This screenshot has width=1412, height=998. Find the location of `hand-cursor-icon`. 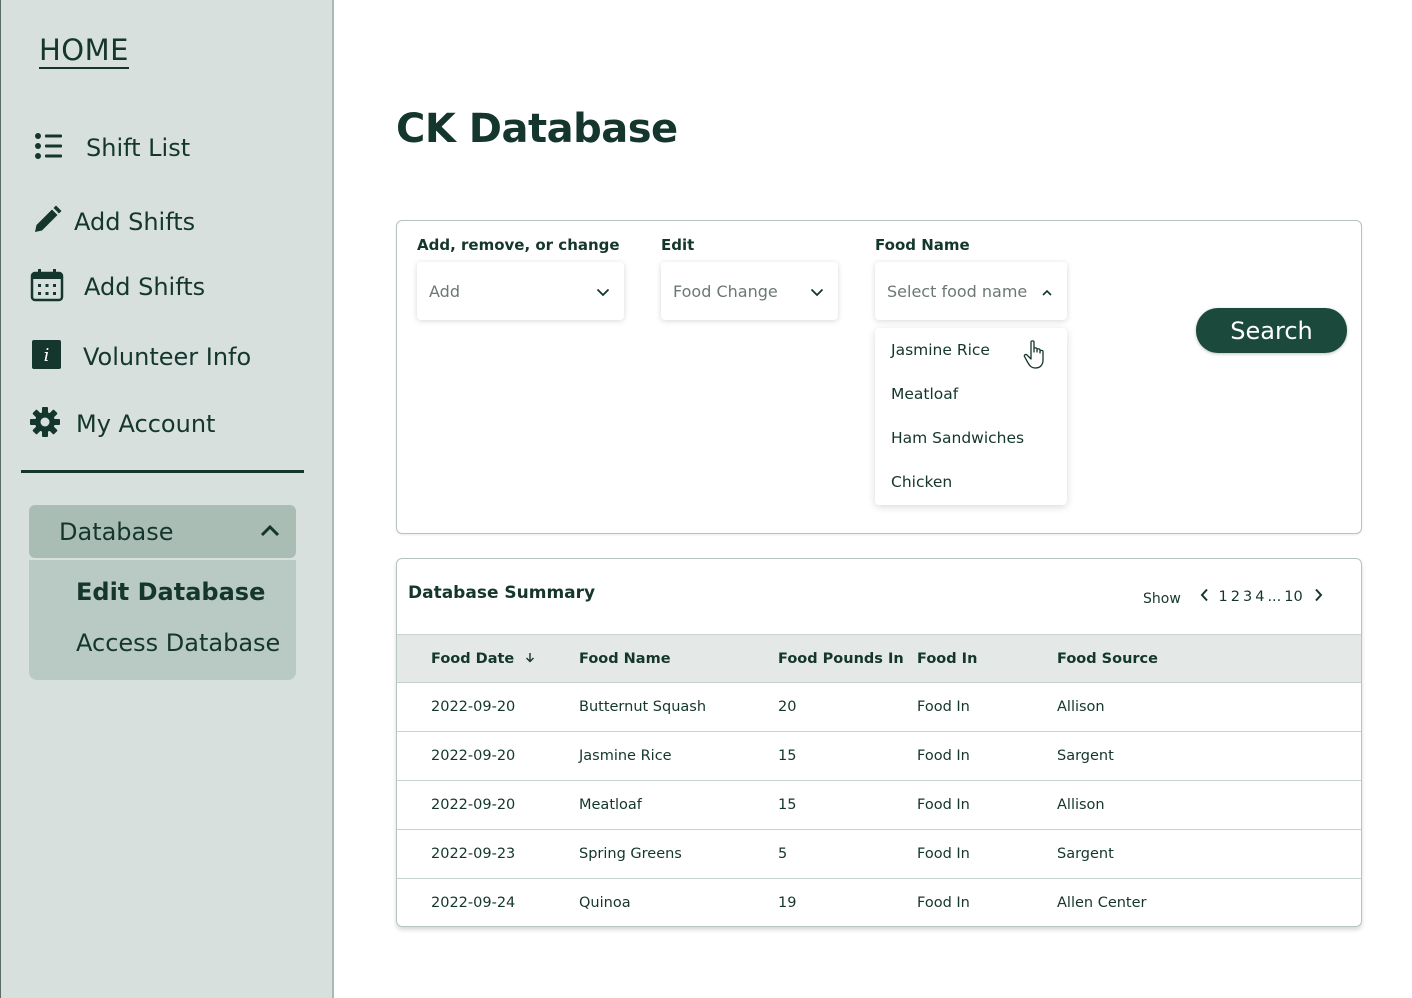

hand-cursor-icon is located at coordinates (1036, 357).